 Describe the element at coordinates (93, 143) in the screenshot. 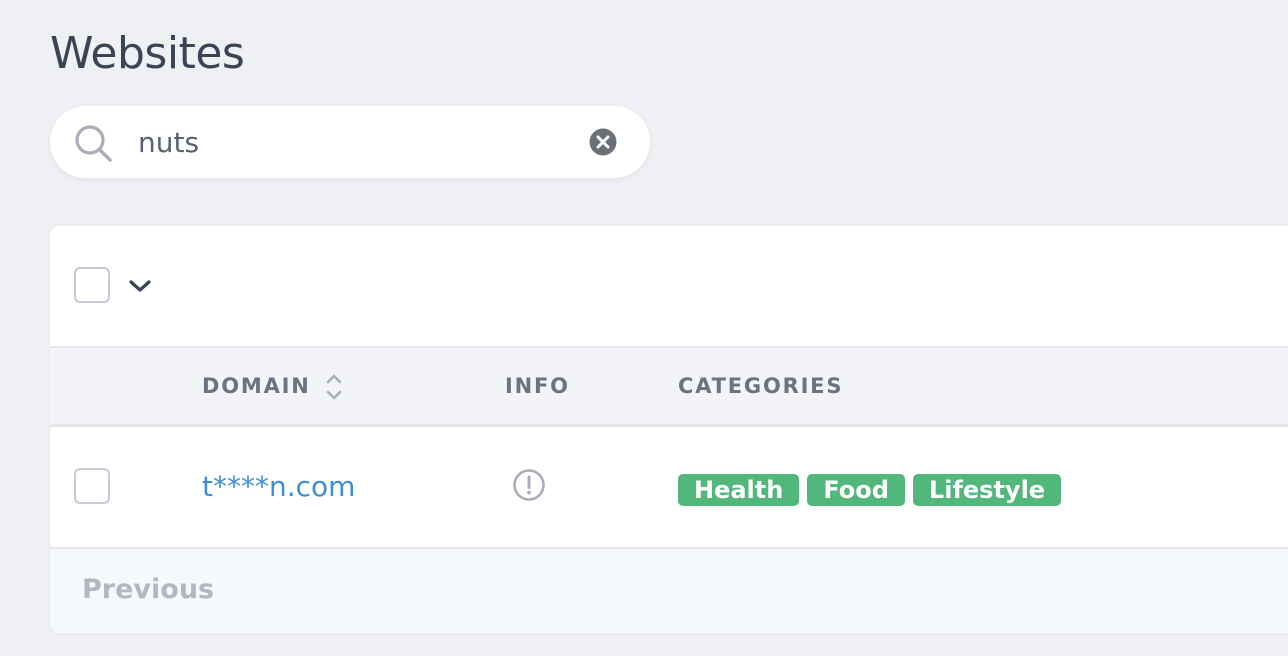

I see `search-icon` at that location.